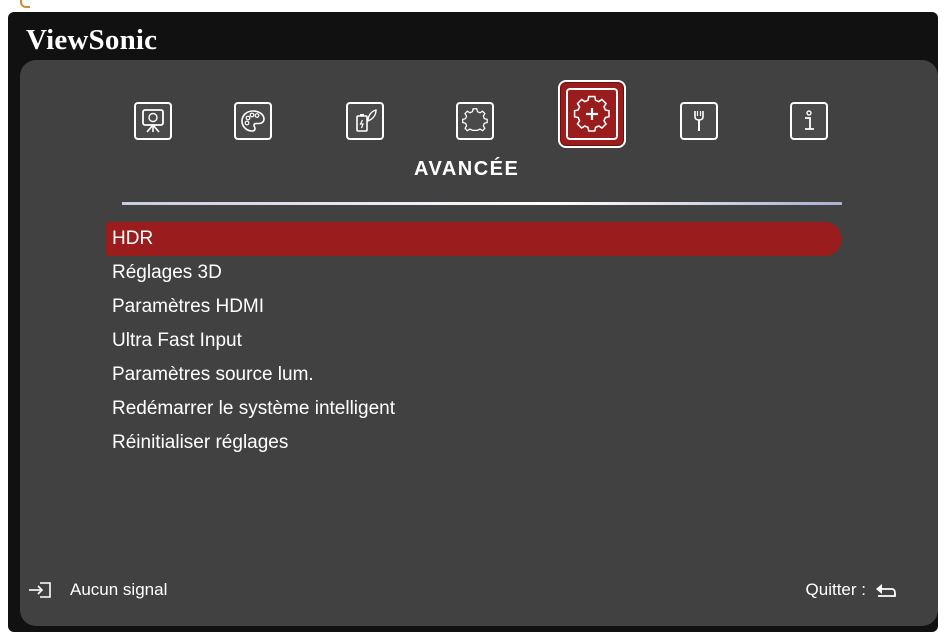 The height and width of the screenshot is (634, 944). I want to click on settings-gear-icon, so click(475, 120).